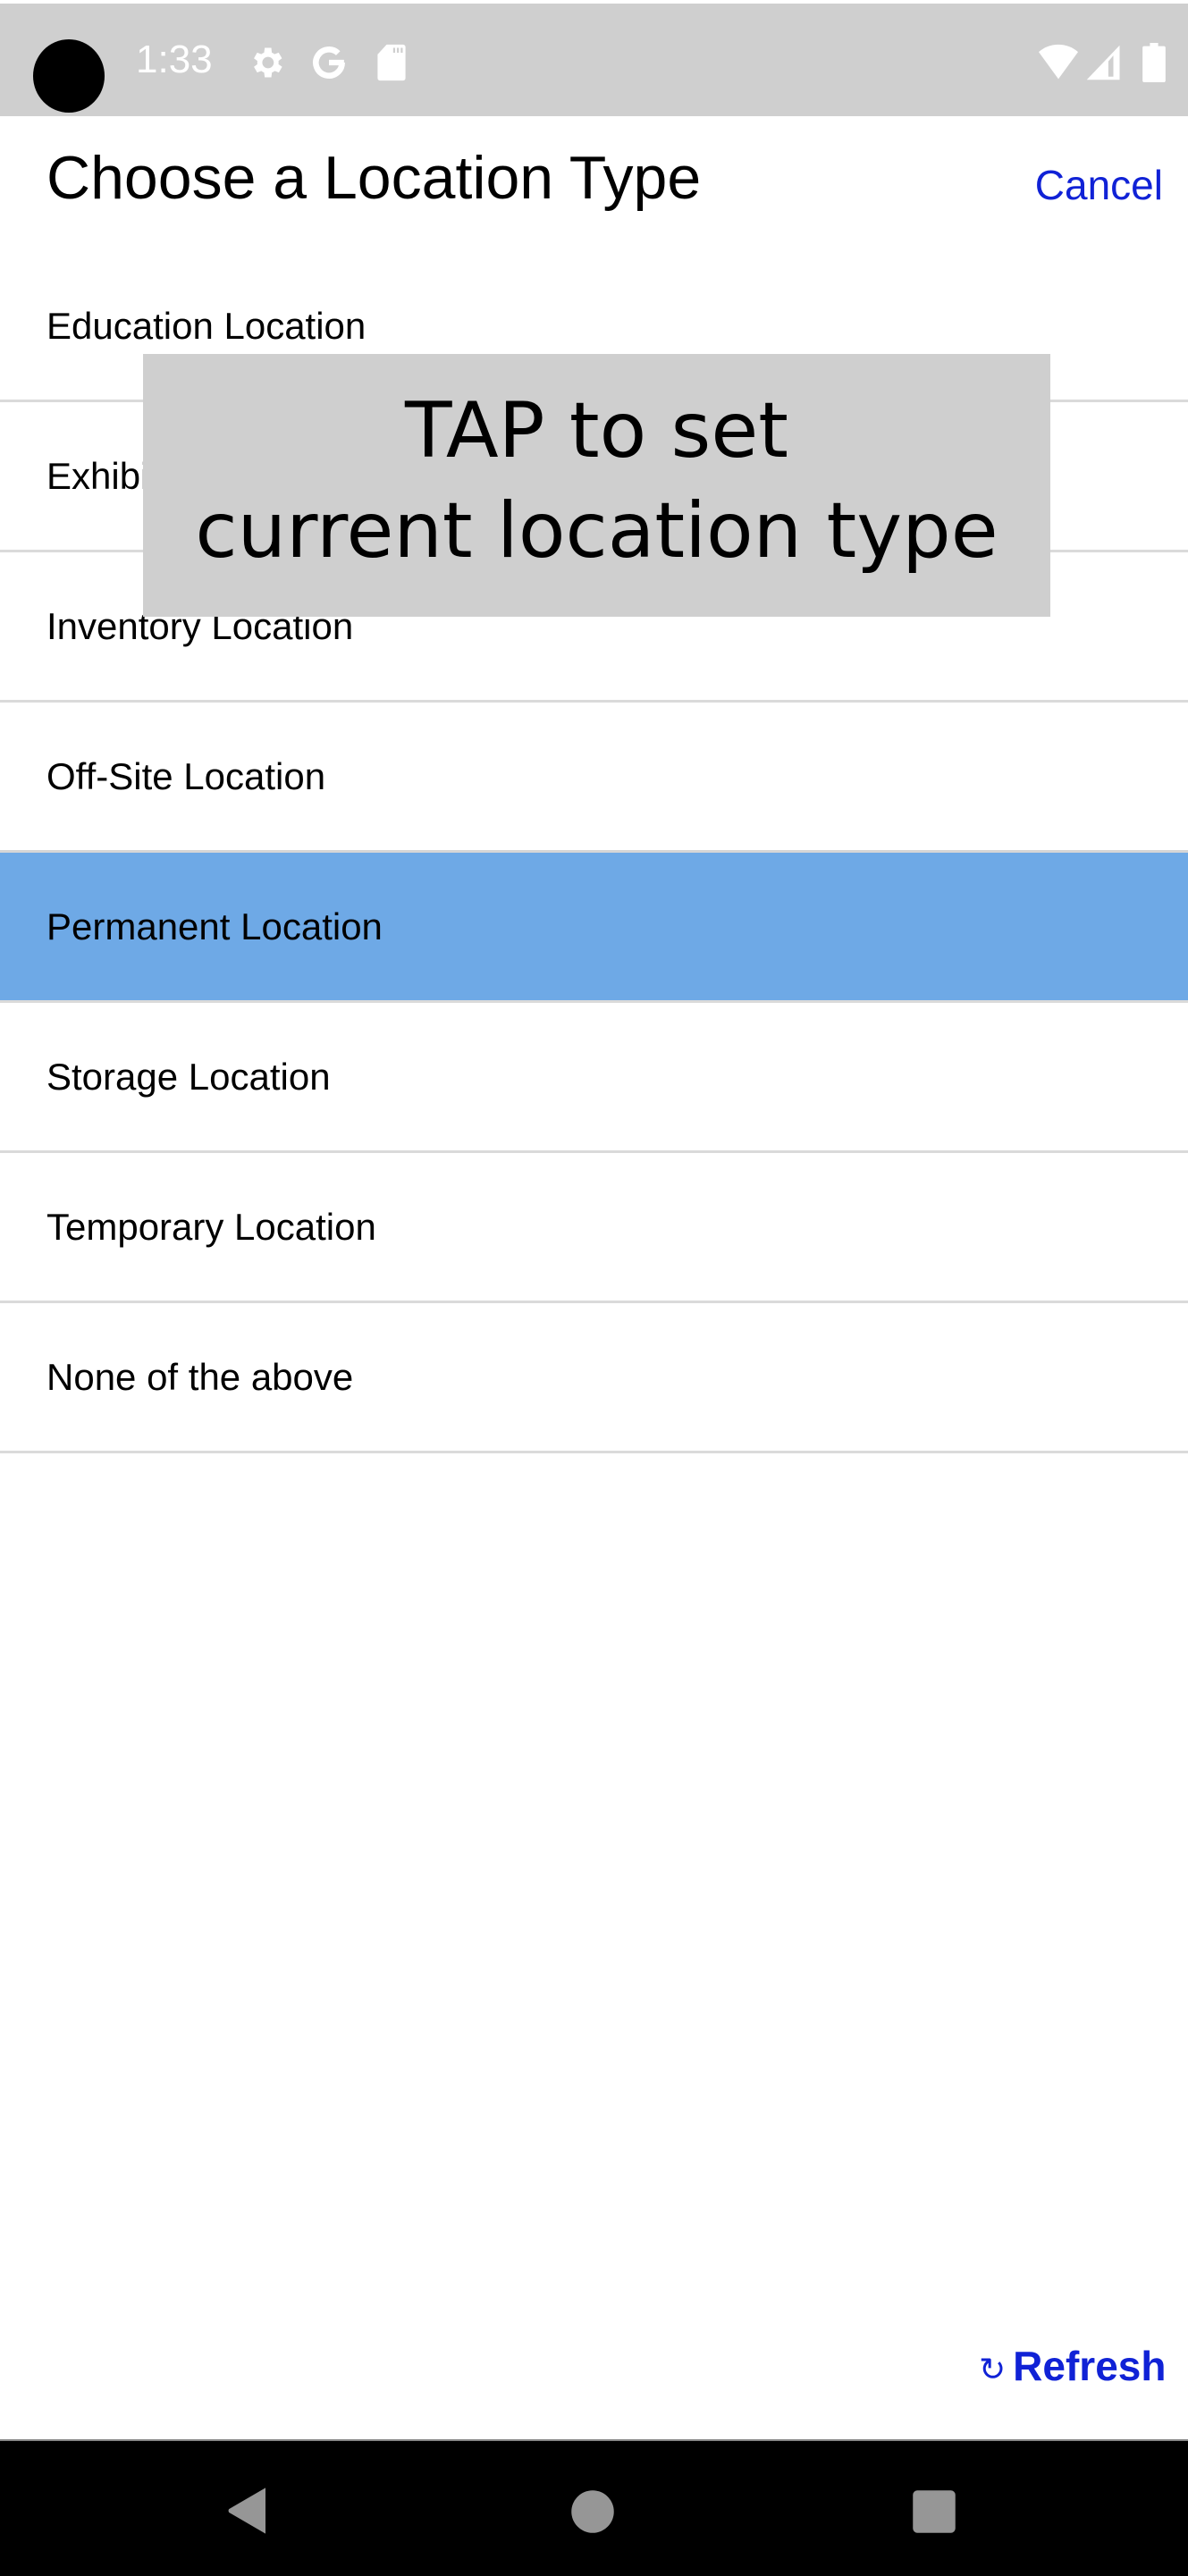  What do you see at coordinates (268, 63) in the screenshot?
I see `gear-icon` at bounding box center [268, 63].